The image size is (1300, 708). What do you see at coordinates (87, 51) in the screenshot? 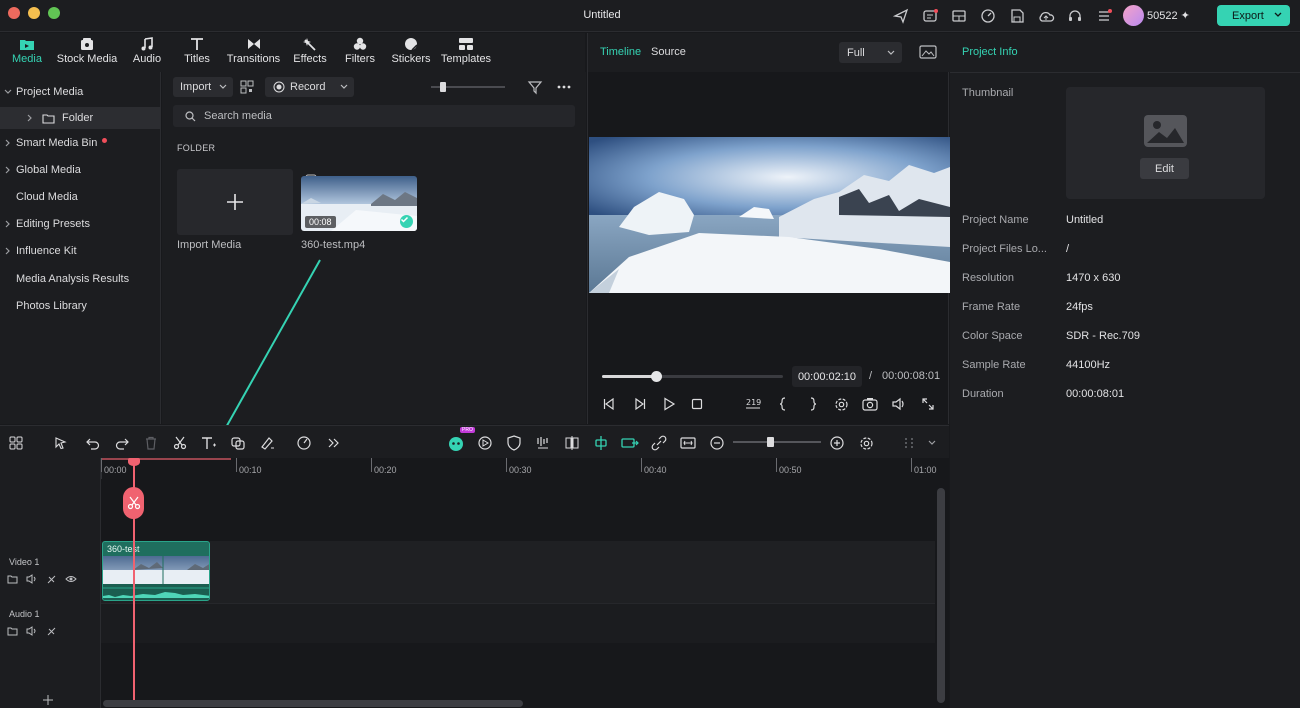
I see `tab-stock-media: Stock Media` at bounding box center [87, 51].